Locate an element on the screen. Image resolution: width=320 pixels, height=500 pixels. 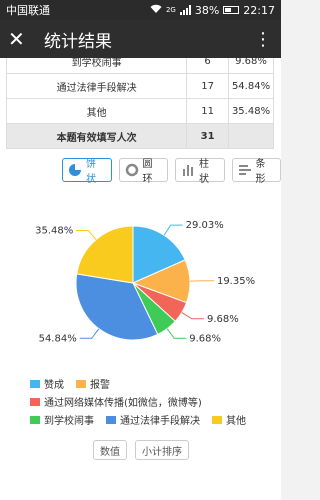
wifi-icon is located at coordinates (156, 10).